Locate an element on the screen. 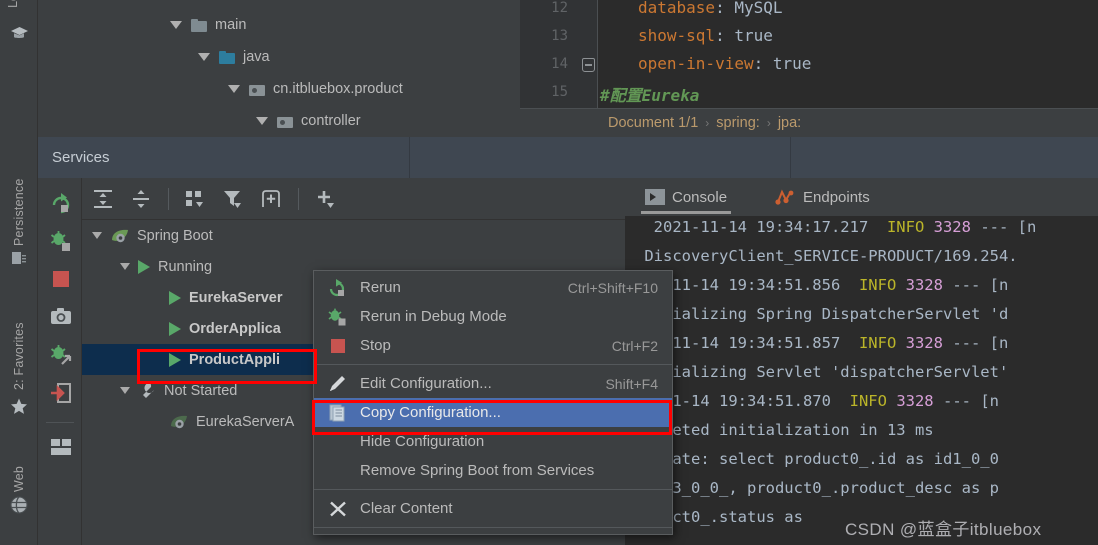  editor-line-number: 15 is located at coordinates (559, 92).